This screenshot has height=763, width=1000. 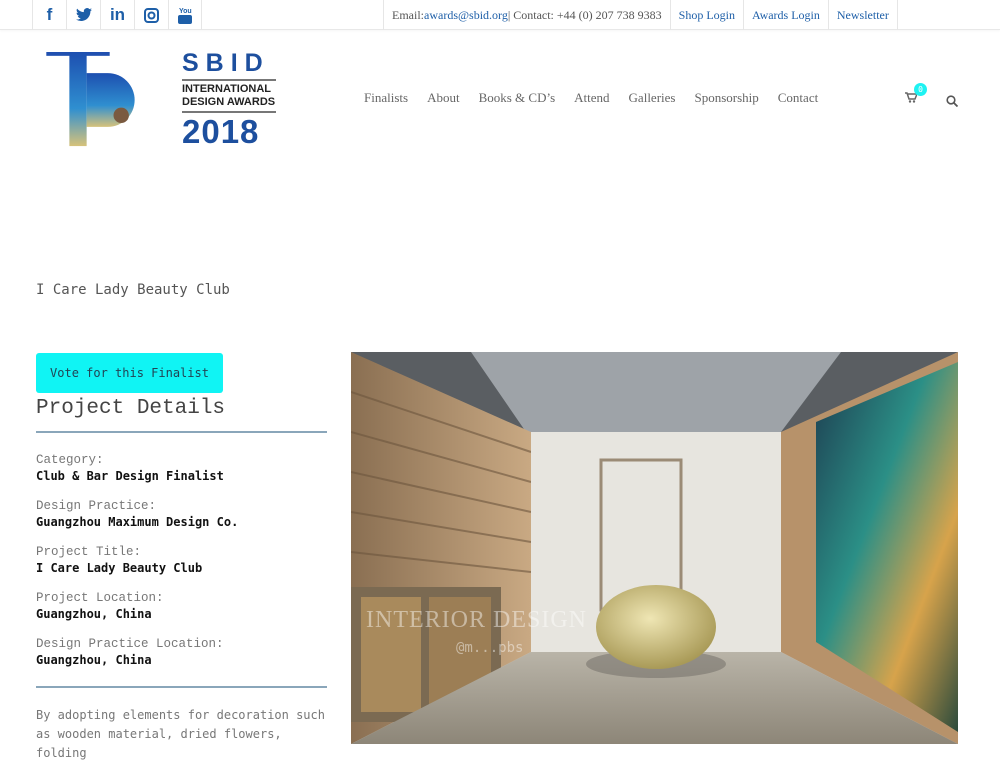 I want to click on newsletter-link: Newsletter, so click(x=863, y=15).